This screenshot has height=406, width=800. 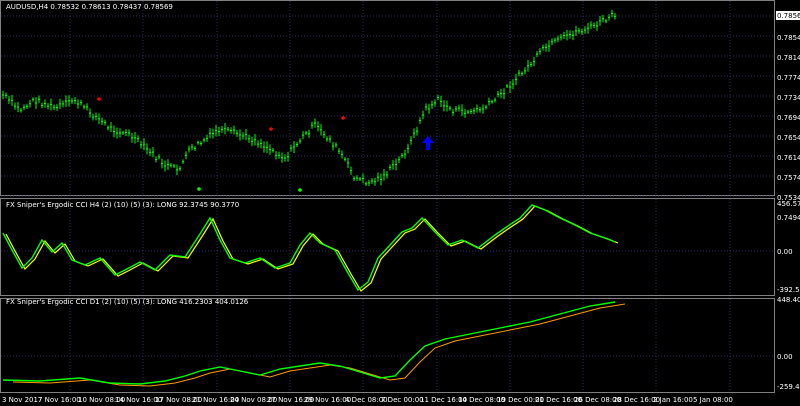 What do you see at coordinates (785, 252) in the screenshot?
I see `cci-h4-zero-label: 0.00` at bounding box center [785, 252].